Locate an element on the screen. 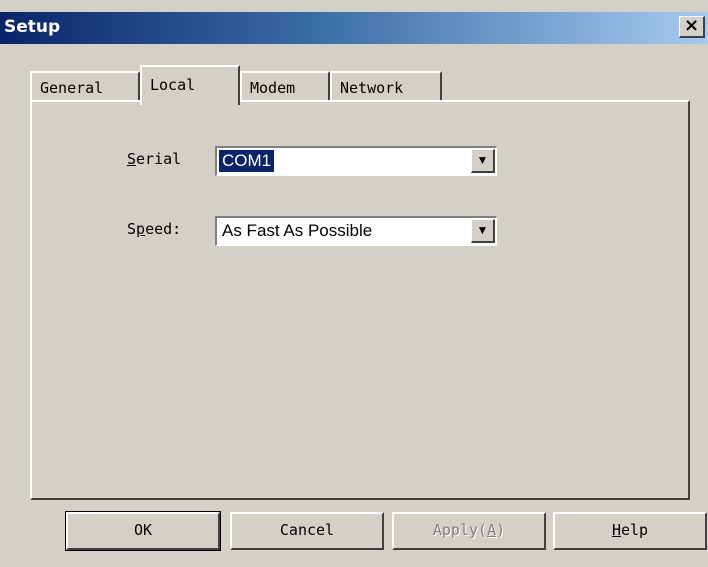 This screenshot has height=567, width=708. tab-modem-label: Modem is located at coordinates (273, 88).